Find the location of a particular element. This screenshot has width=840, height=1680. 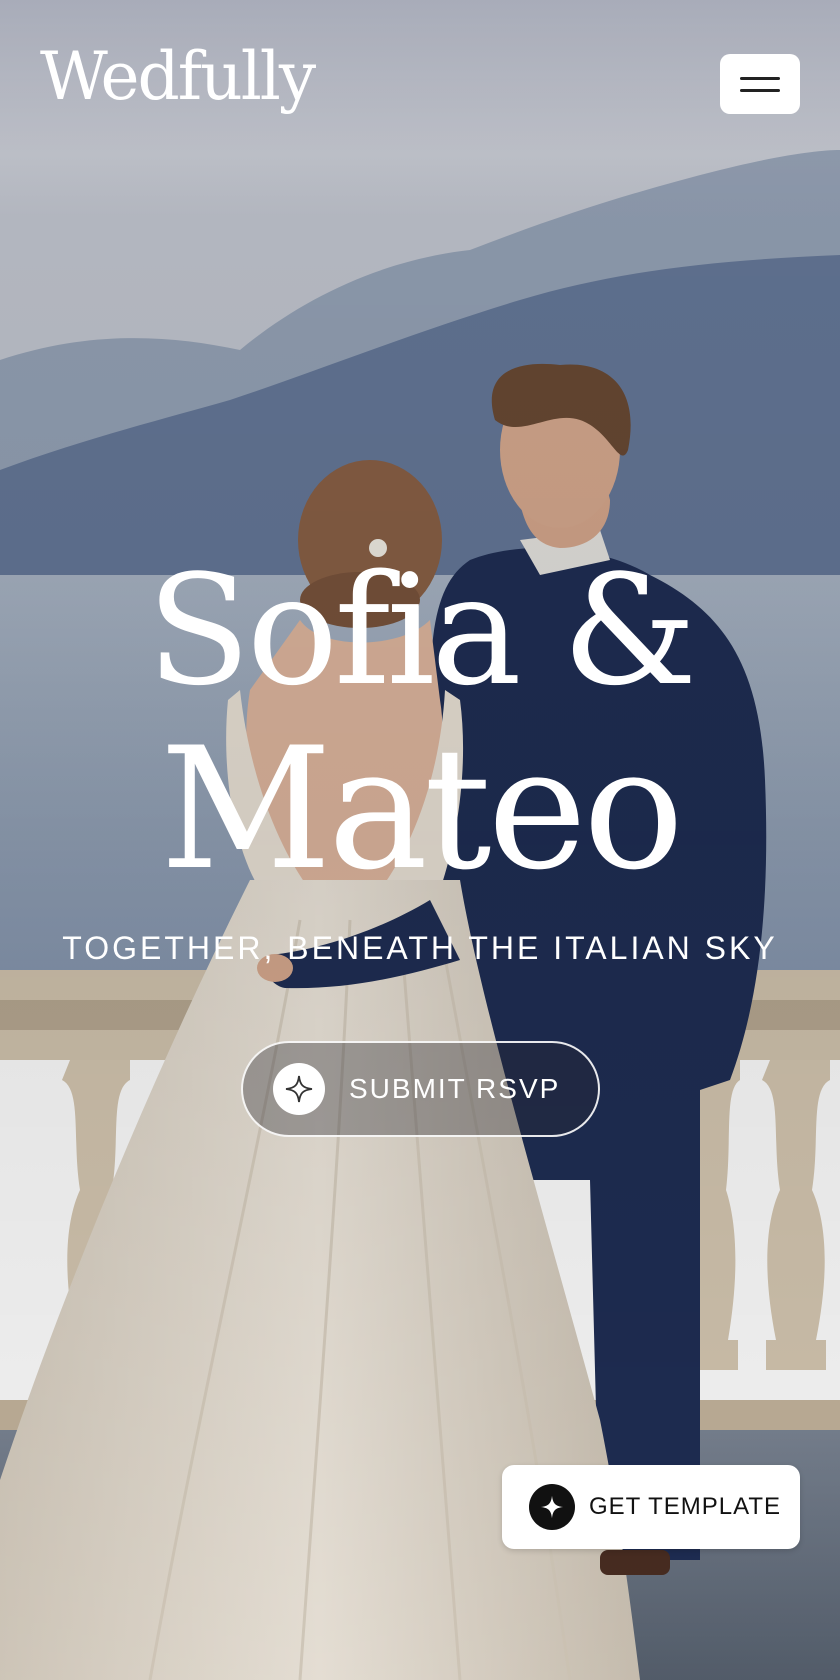

brand-logo: Wedfully is located at coordinates (178, 77).